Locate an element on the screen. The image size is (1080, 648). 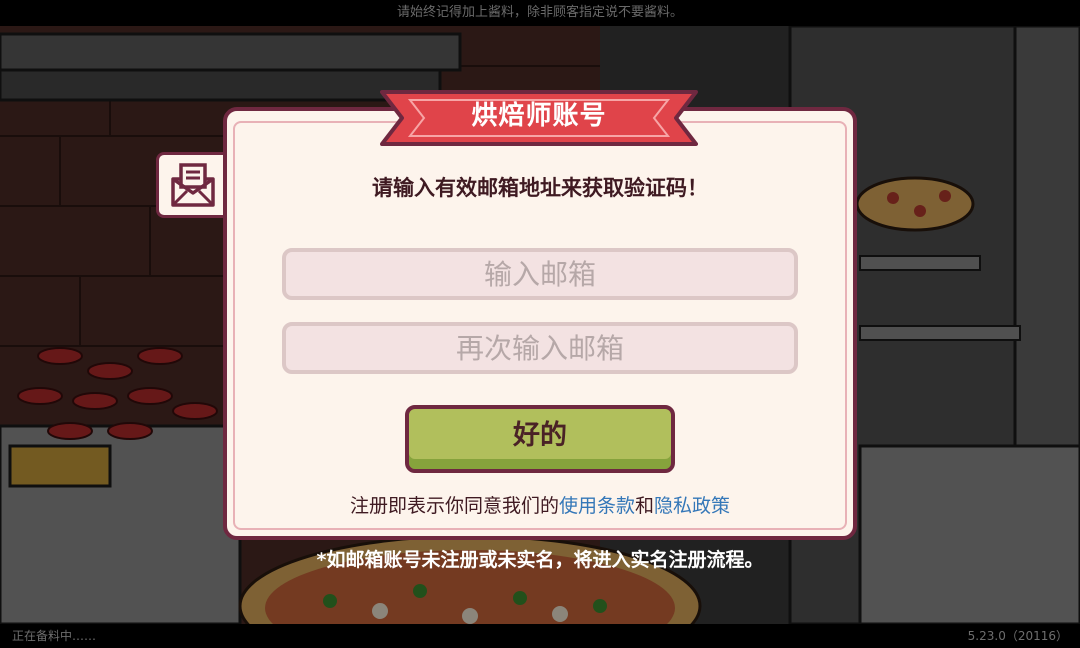
version-label: 5.23.0（20116） is located at coordinates (1017, 636).